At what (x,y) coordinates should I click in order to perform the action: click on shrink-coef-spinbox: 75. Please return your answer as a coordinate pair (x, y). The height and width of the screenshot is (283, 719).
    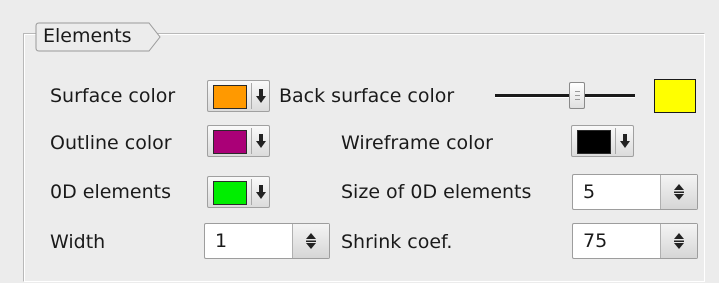
    Looking at the image, I should click on (635, 241).